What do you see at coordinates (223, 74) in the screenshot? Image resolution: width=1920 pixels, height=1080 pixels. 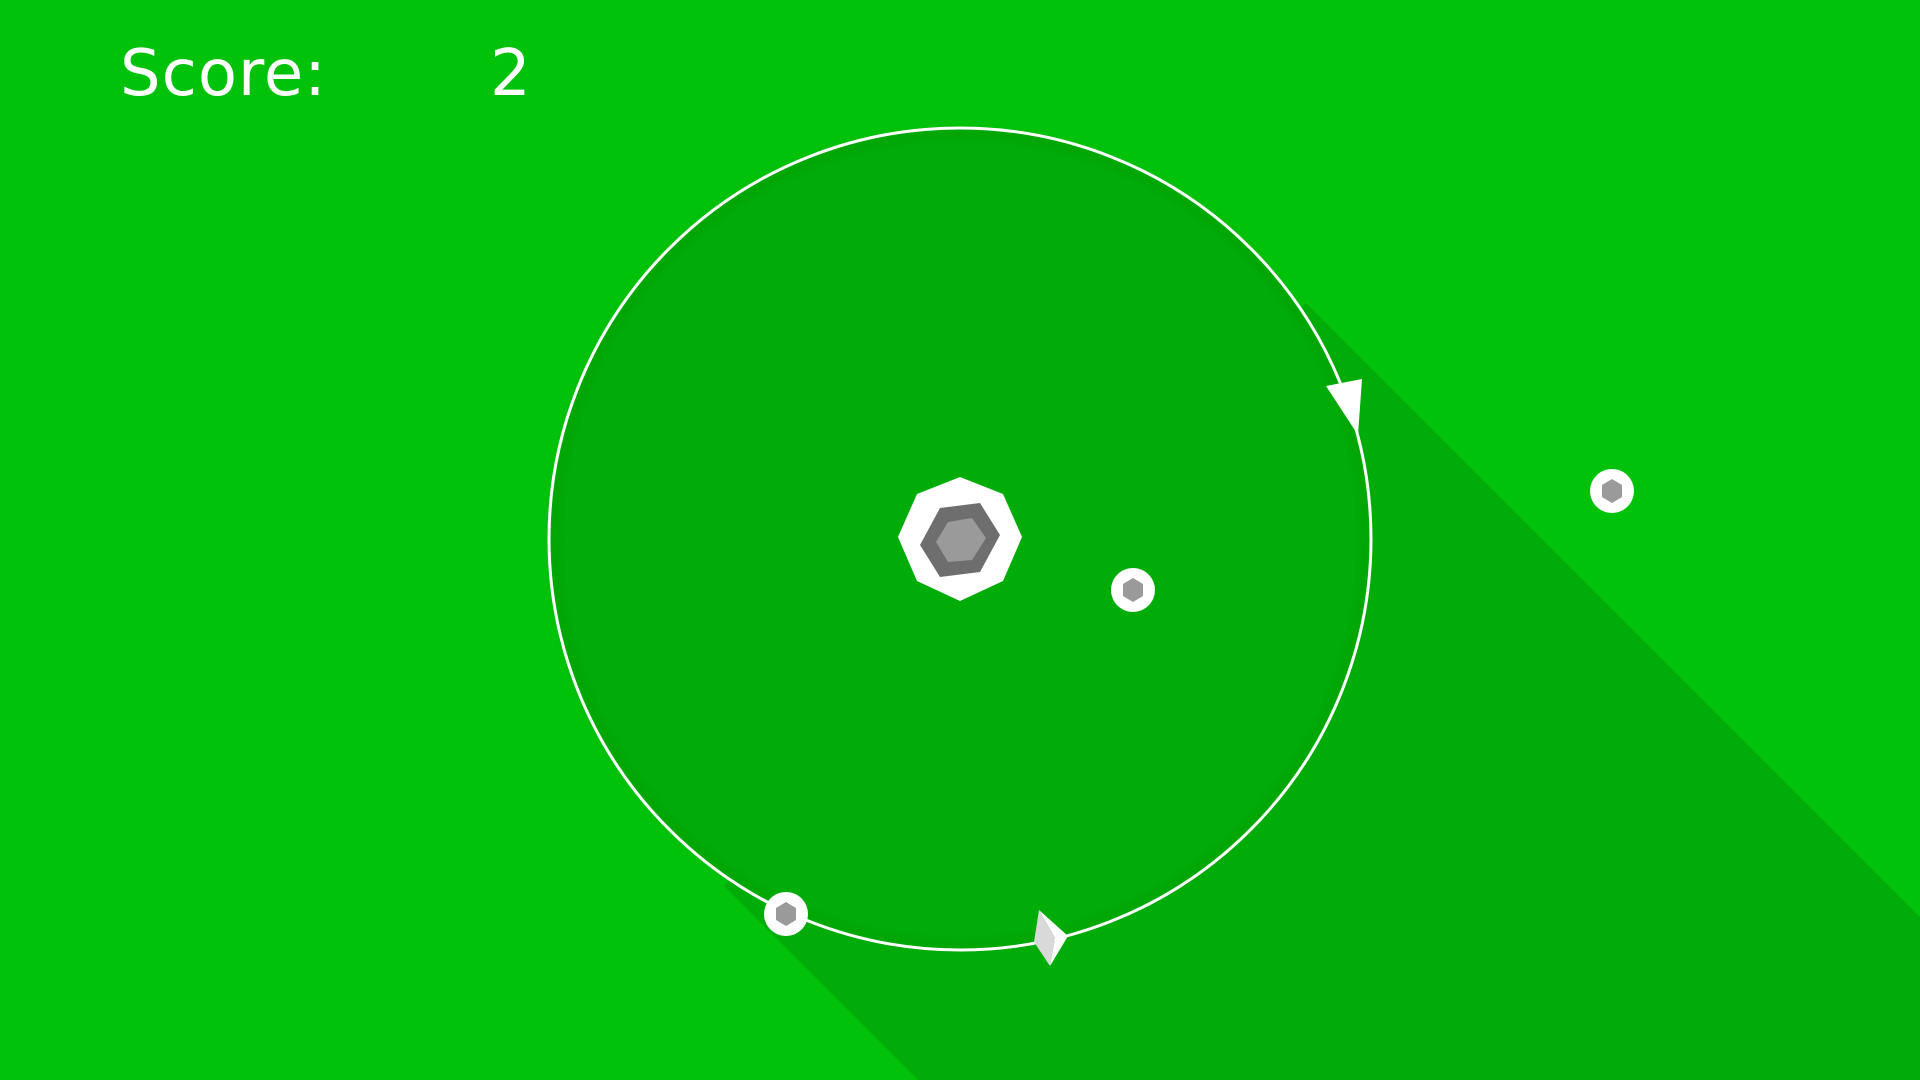 I see `score-label: Score:` at bounding box center [223, 74].